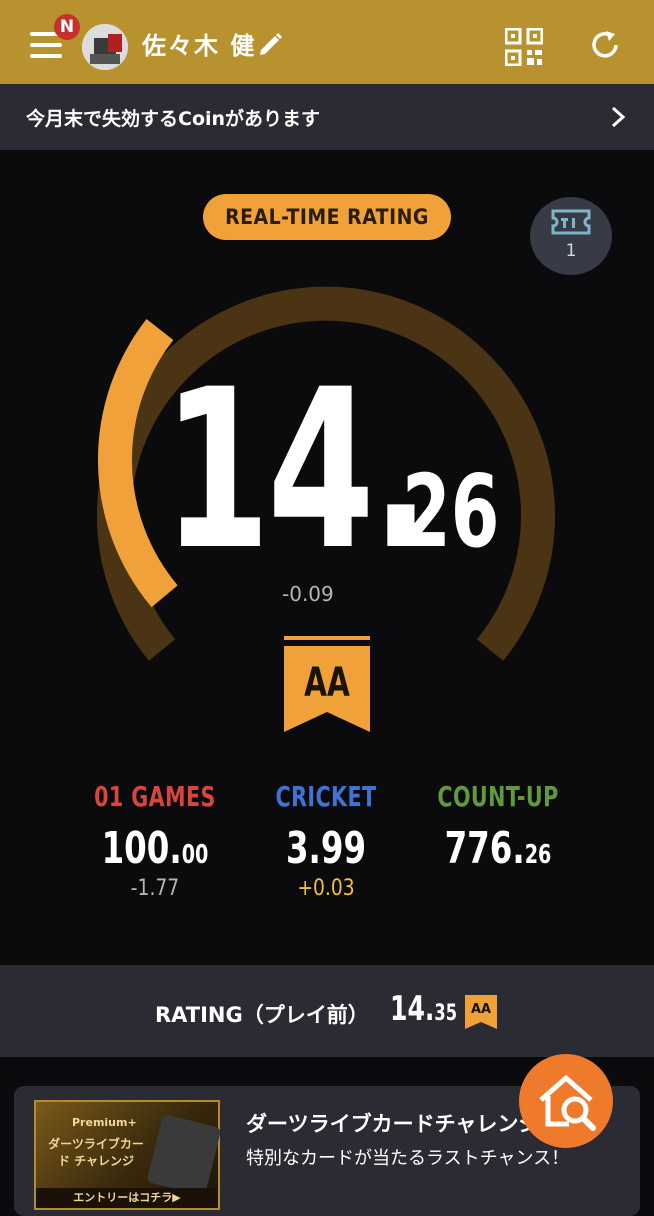  What do you see at coordinates (326, 796) in the screenshot?
I see `stat-title: CRICKET` at bounding box center [326, 796].